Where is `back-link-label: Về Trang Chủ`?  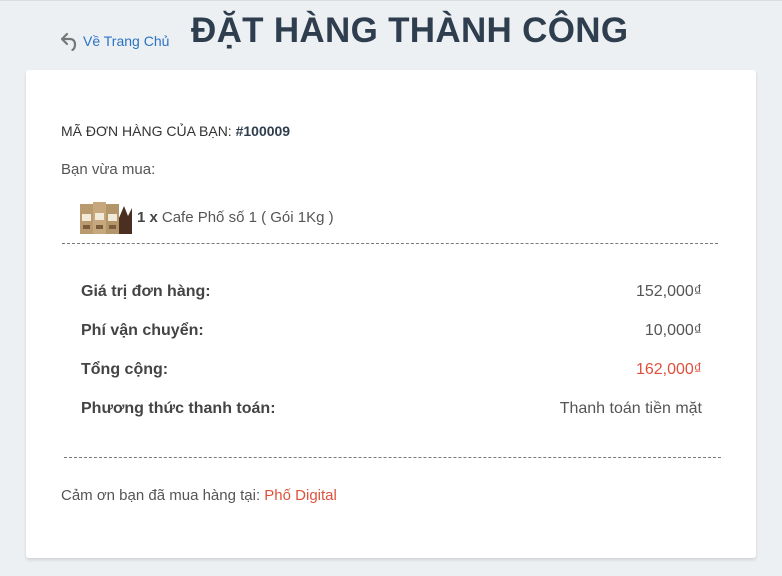
back-link-label: Về Trang Chủ is located at coordinates (126, 41).